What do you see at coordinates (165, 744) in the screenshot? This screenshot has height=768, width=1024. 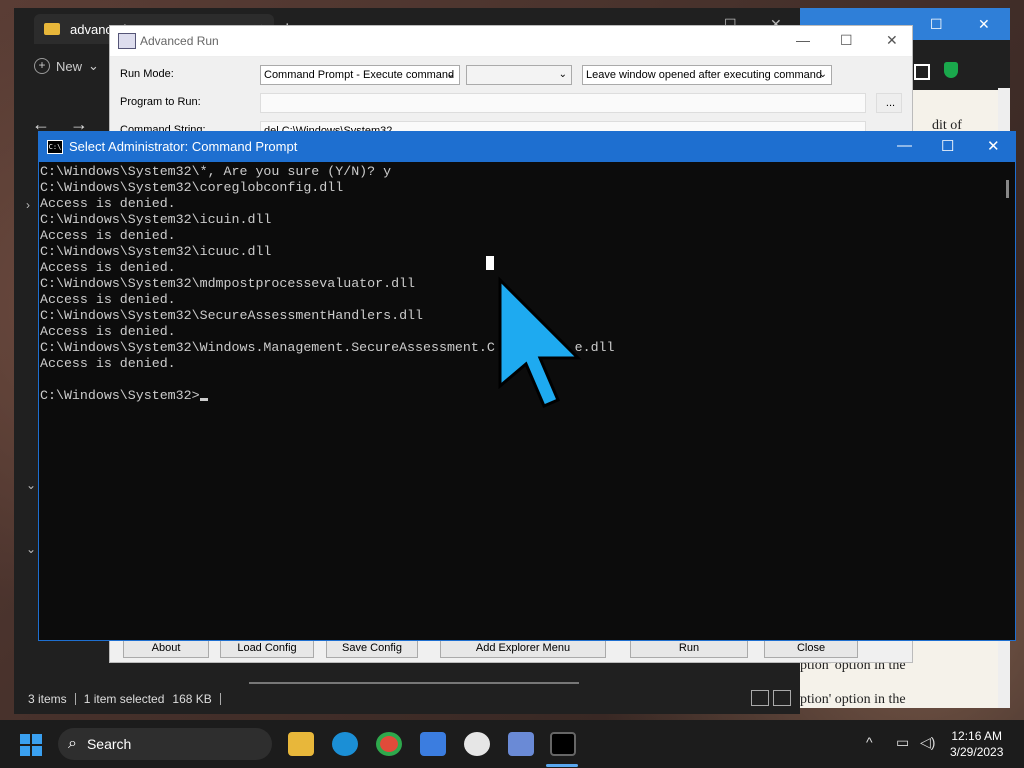 I see `taskbar-search: ⌕ Search` at bounding box center [165, 744].